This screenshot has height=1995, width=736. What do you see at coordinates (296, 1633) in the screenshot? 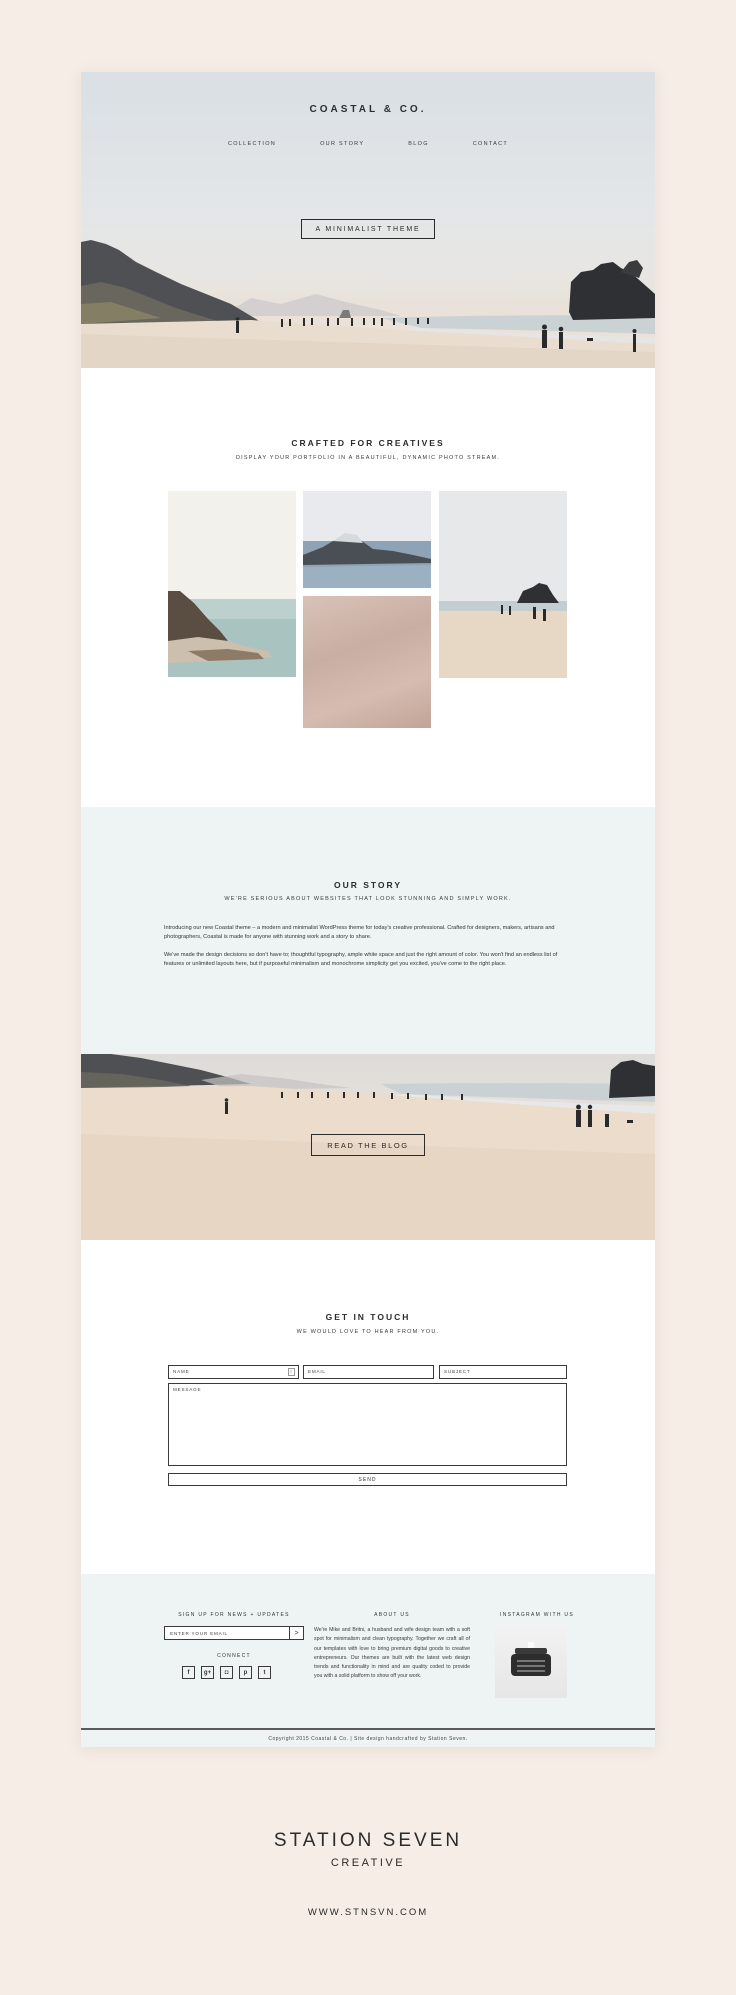
I see `newsletter-submit-button: >` at bounding box center [296, 1633].